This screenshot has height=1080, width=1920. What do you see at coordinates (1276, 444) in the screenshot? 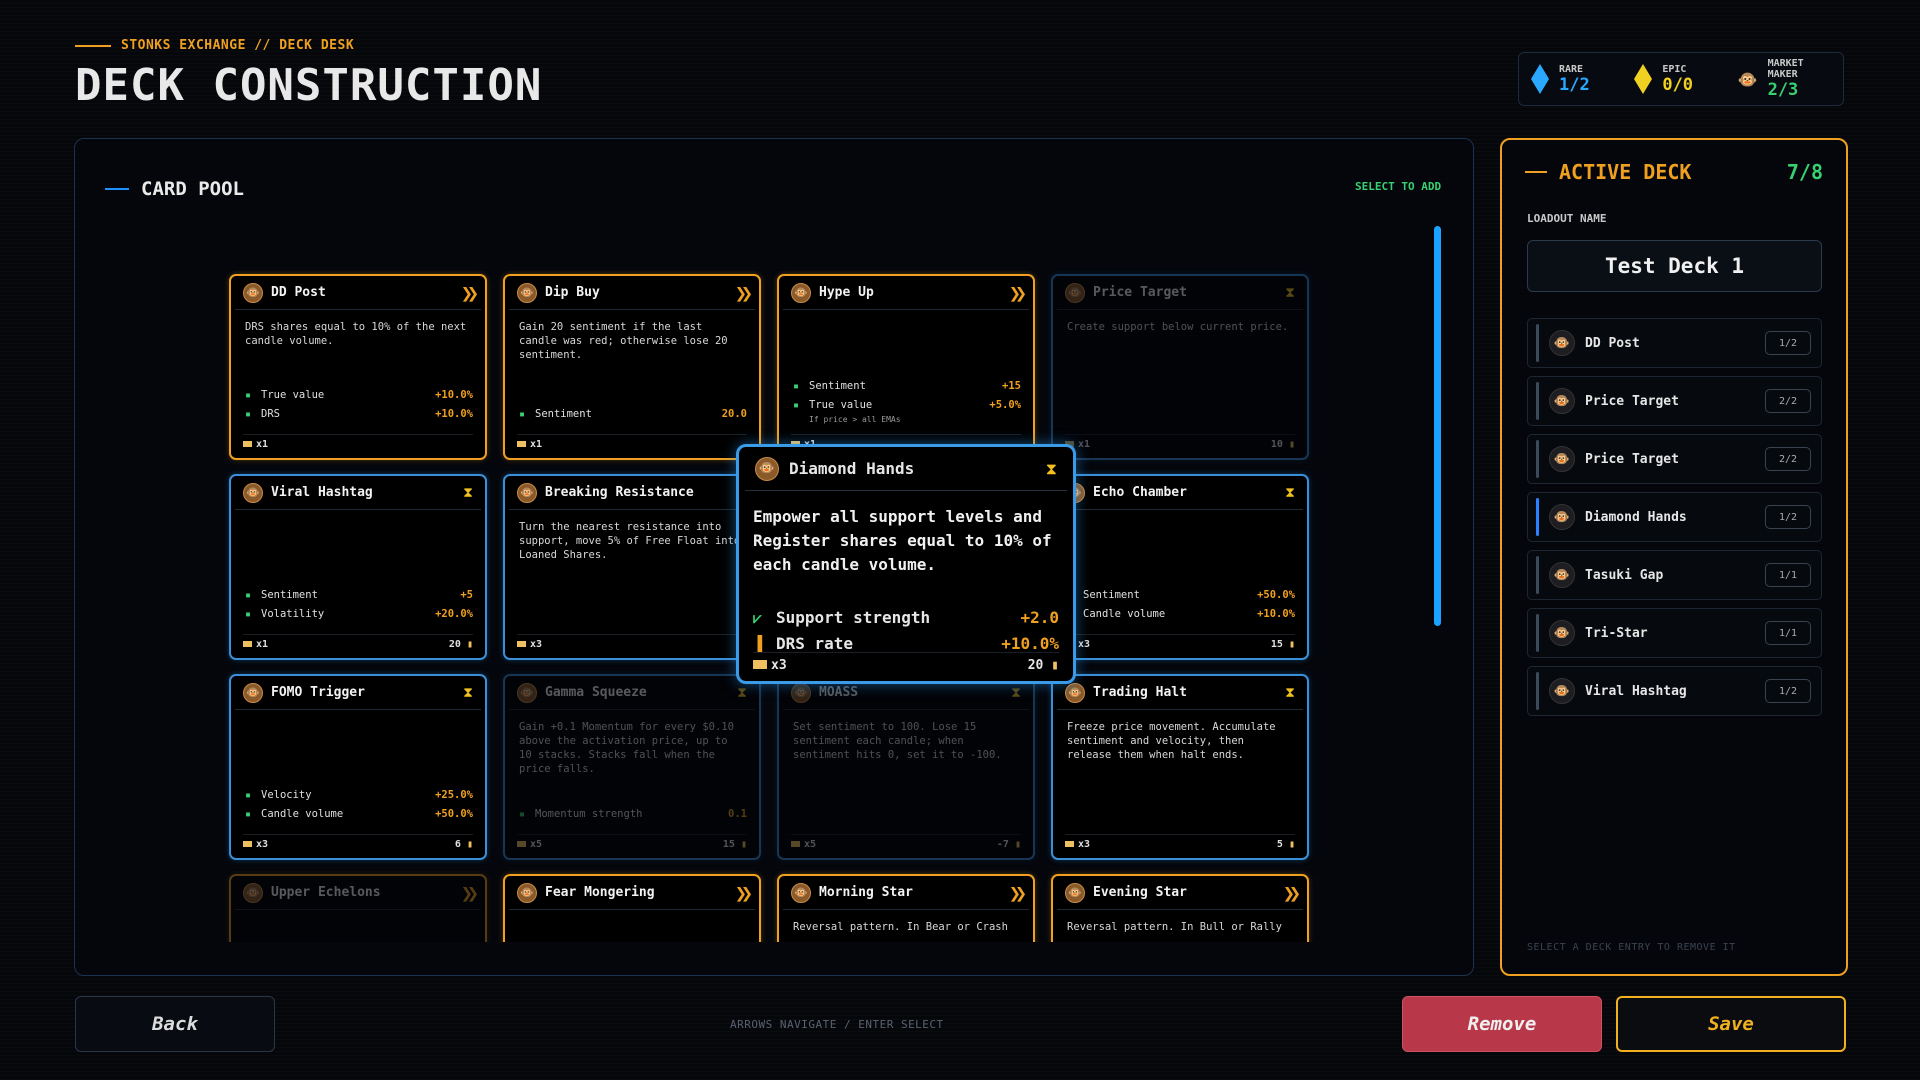
I see `card-cost: 10` at bounding box center [1276, 444].